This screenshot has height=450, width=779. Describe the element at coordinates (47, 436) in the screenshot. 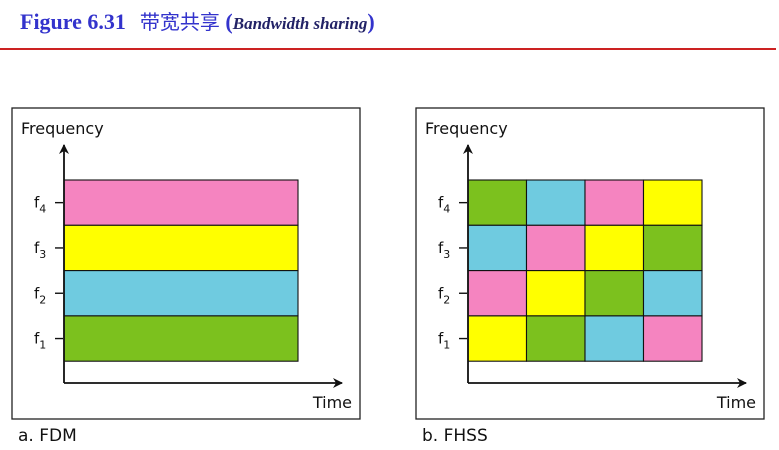

I see `panel-caption: a. FDM` at that location.